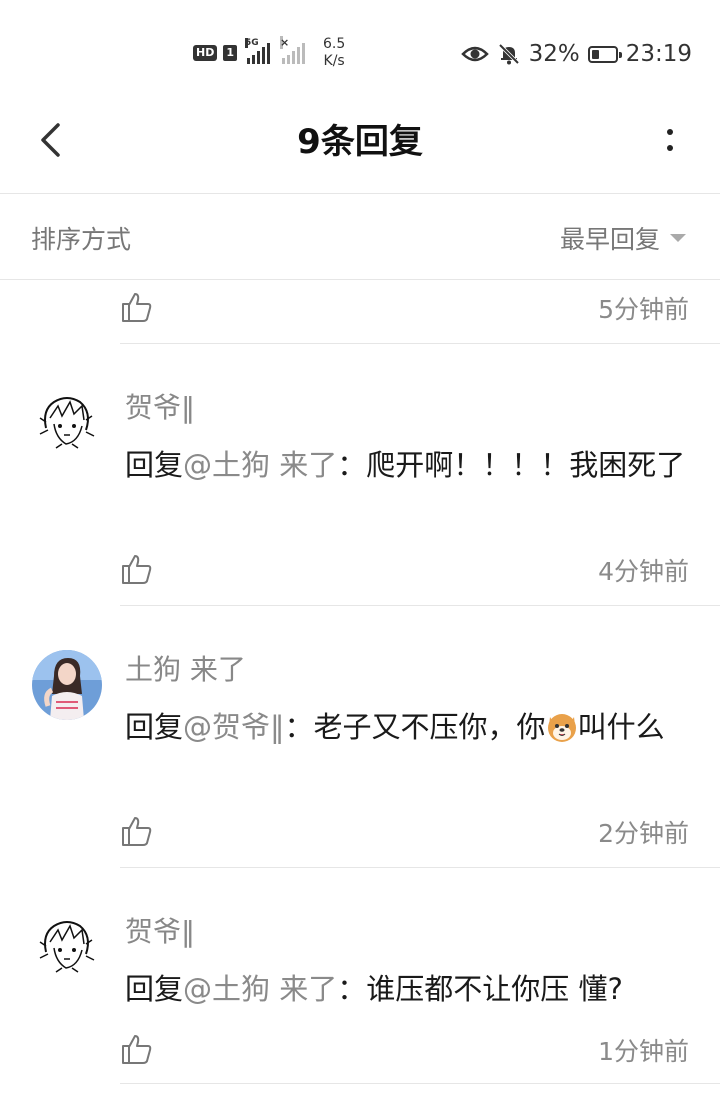  Describe the element at coordinates (643, 309) in the screenshot. I see `timestamp: 5分钟前` at that location.